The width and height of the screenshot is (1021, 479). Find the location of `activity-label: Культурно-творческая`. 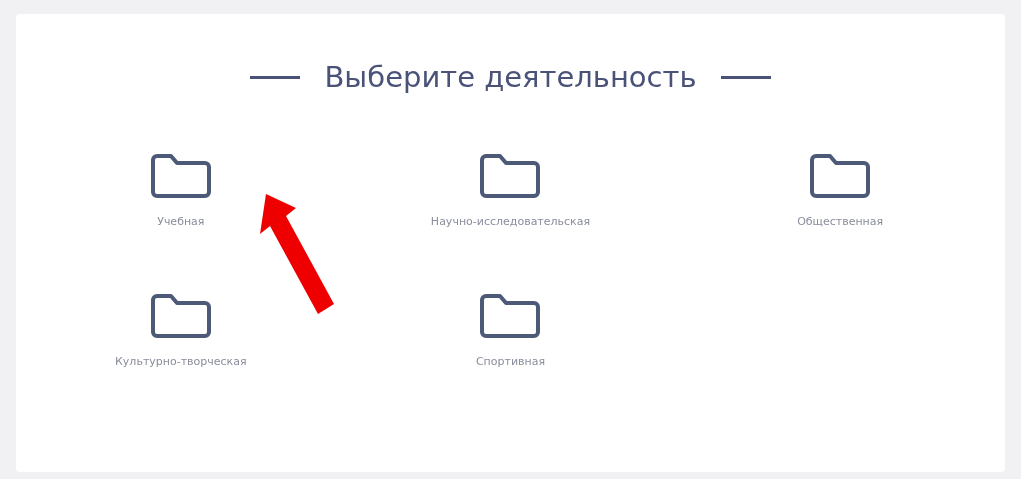

activity-label: Культурно-творческая is located at coordinates (181, 362).